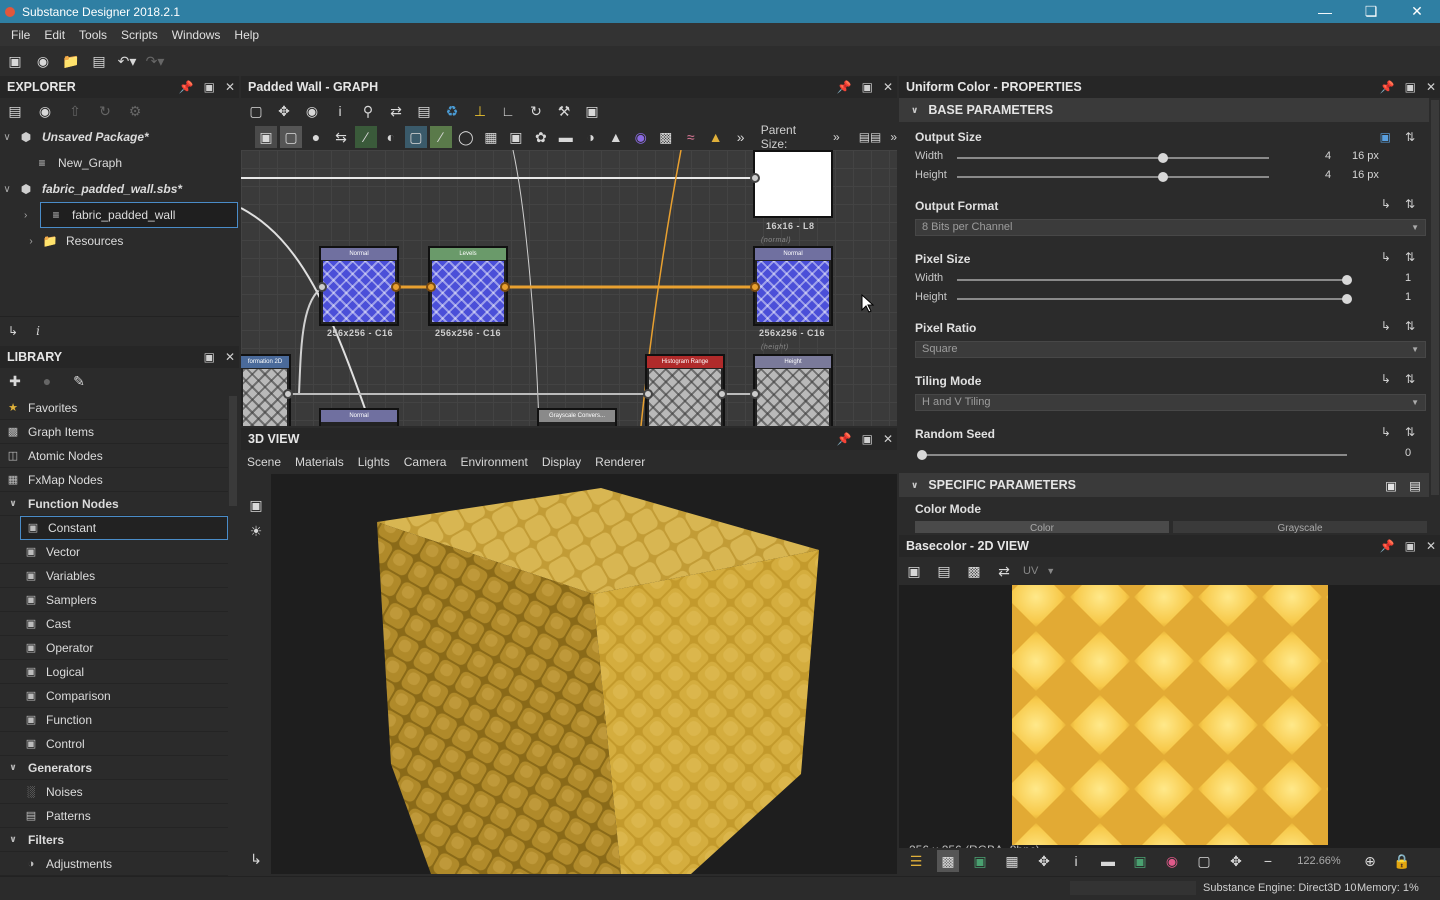 The height and width of the screenshot is (900, 1440). What do you see at coordinates (75, 111) in the screenshot?
I see `publish-icon: ⇧` at bounding box center [75, 111].